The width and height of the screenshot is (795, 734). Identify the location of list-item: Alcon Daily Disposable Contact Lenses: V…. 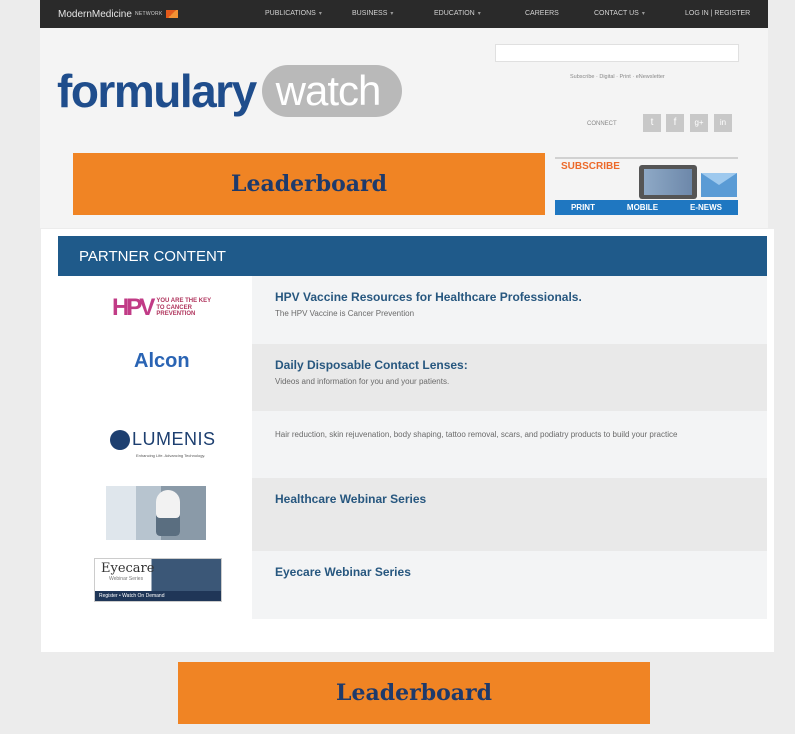
(412, 377).